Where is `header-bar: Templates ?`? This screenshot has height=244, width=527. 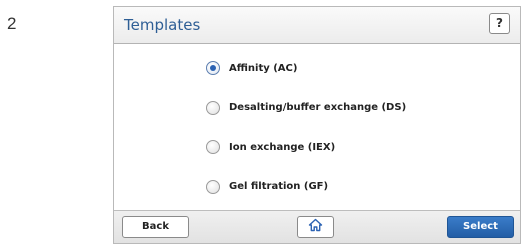 header-bar: Templates ? is located at coordinates (317, 25).